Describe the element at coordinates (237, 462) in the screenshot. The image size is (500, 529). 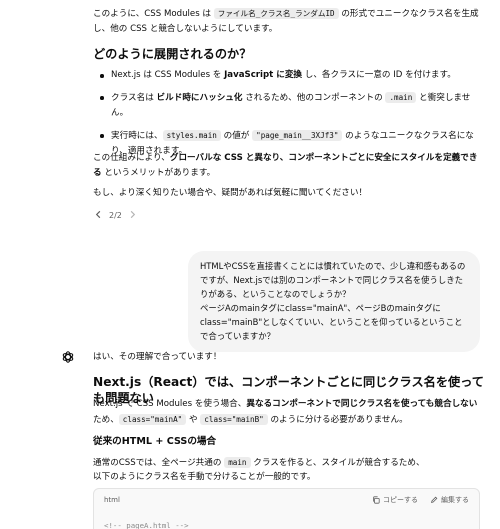
I see `inline-code: main` at that location.